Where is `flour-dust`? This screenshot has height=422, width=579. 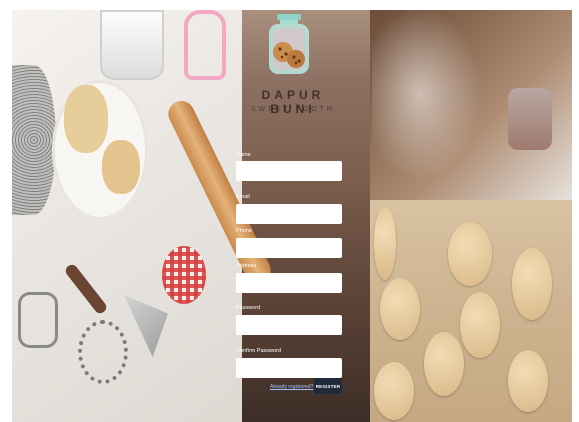
flour-dust is located at coordinates (432, 102).